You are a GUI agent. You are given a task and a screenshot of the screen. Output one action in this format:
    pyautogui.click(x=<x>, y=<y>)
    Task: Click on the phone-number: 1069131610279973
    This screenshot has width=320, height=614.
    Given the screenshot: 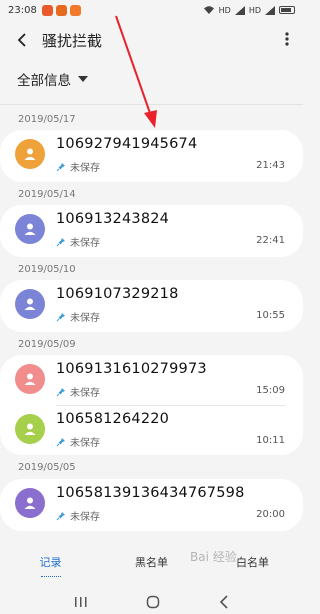 What is the action you would take?
    pyautogui.click(x=131, y=369)
    